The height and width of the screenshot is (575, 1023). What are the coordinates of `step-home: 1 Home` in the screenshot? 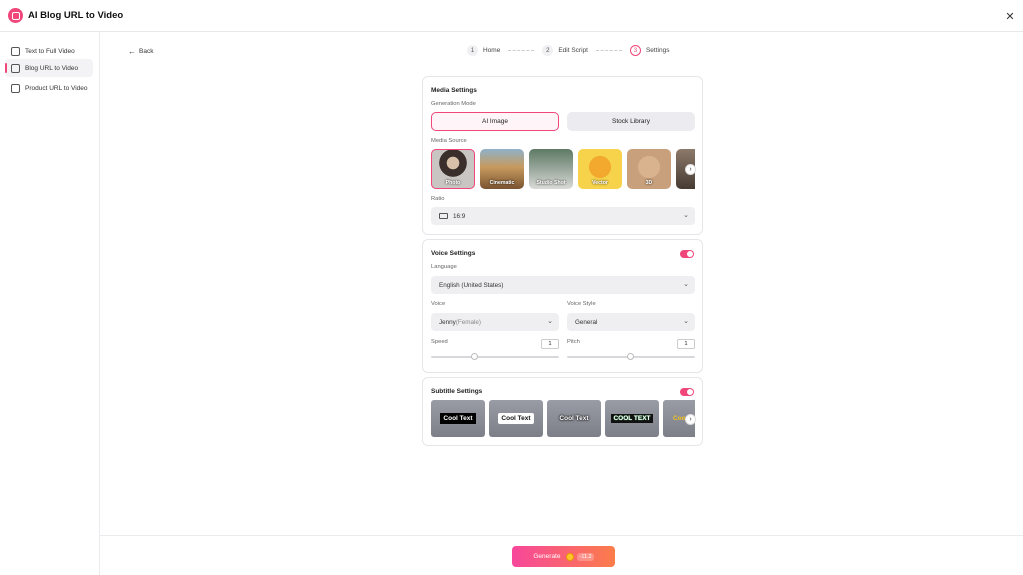 It's located at (483, 50).